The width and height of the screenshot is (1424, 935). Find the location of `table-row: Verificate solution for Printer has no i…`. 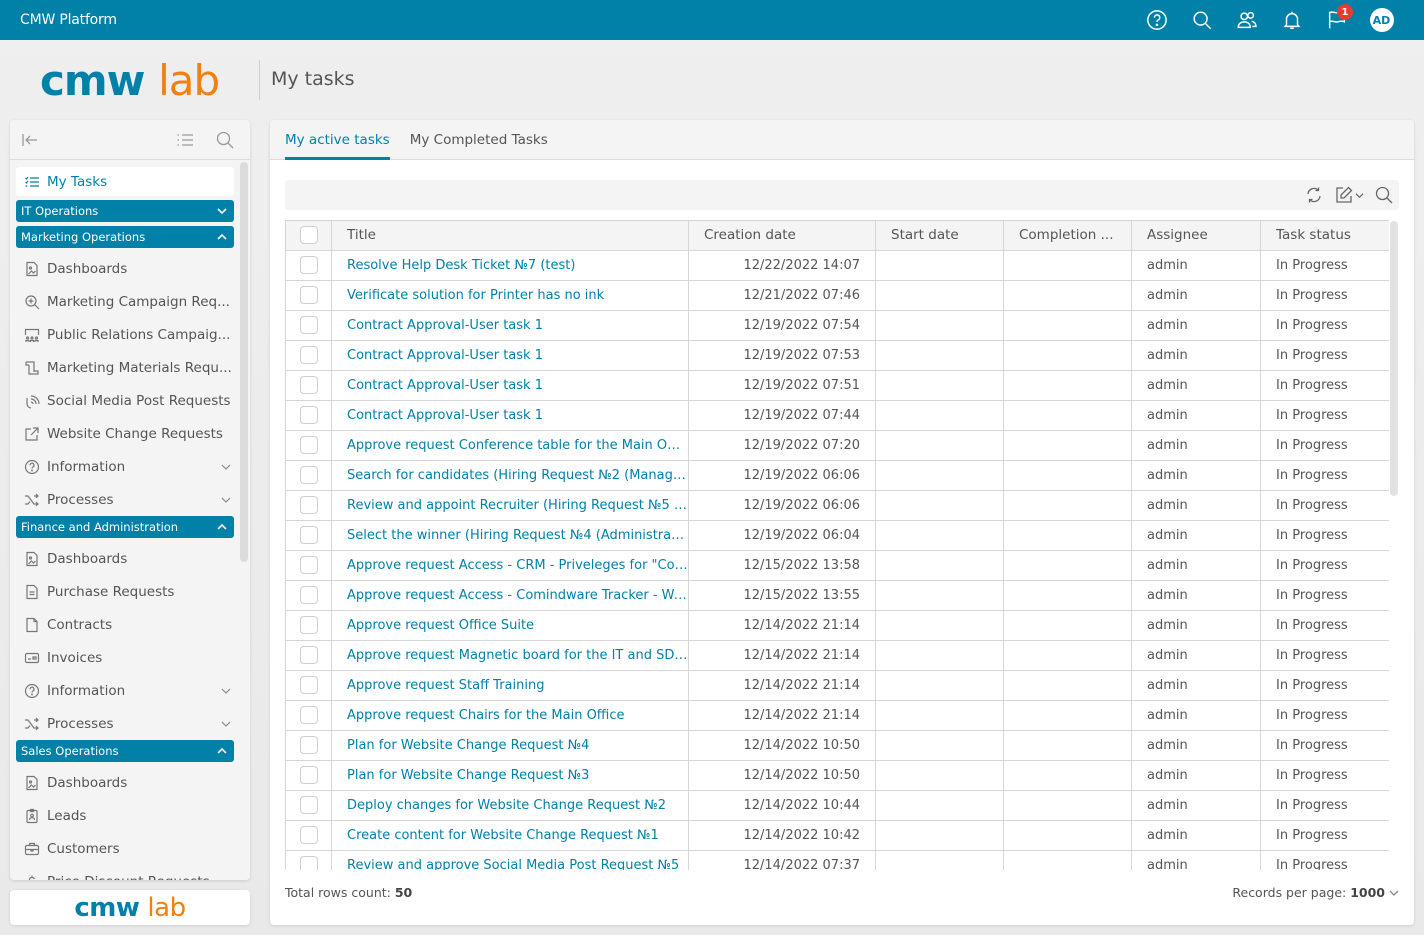

table-row: Verificate solution for Printer has no i… is located at coordinates (837, 295).